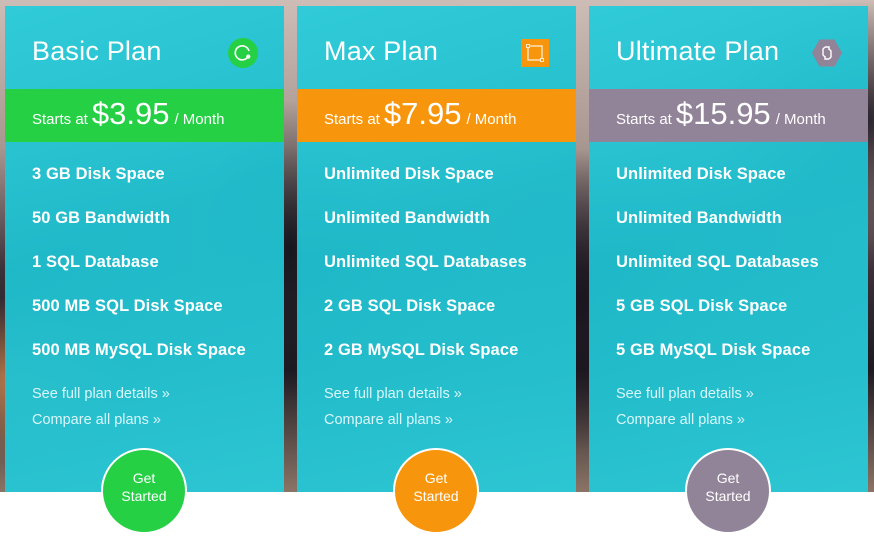 This screenshot has width=874, height=543. I want to click on feature-item: 1 SQL Database, so click(95, 262).